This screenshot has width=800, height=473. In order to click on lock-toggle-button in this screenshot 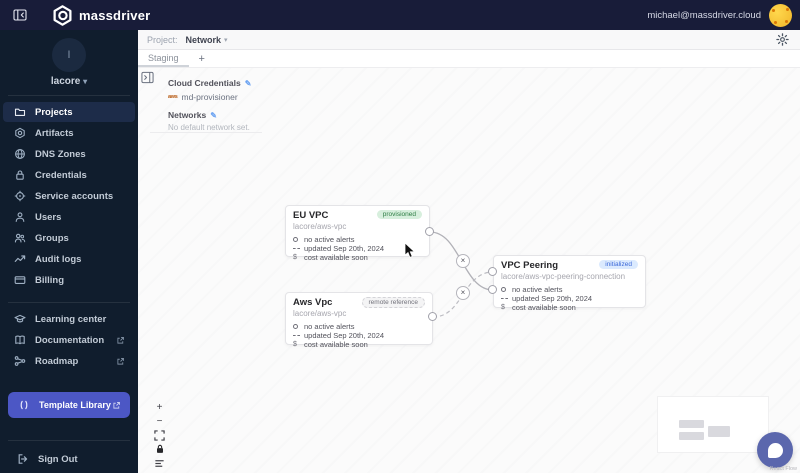, I will do `click(159, 449)`.